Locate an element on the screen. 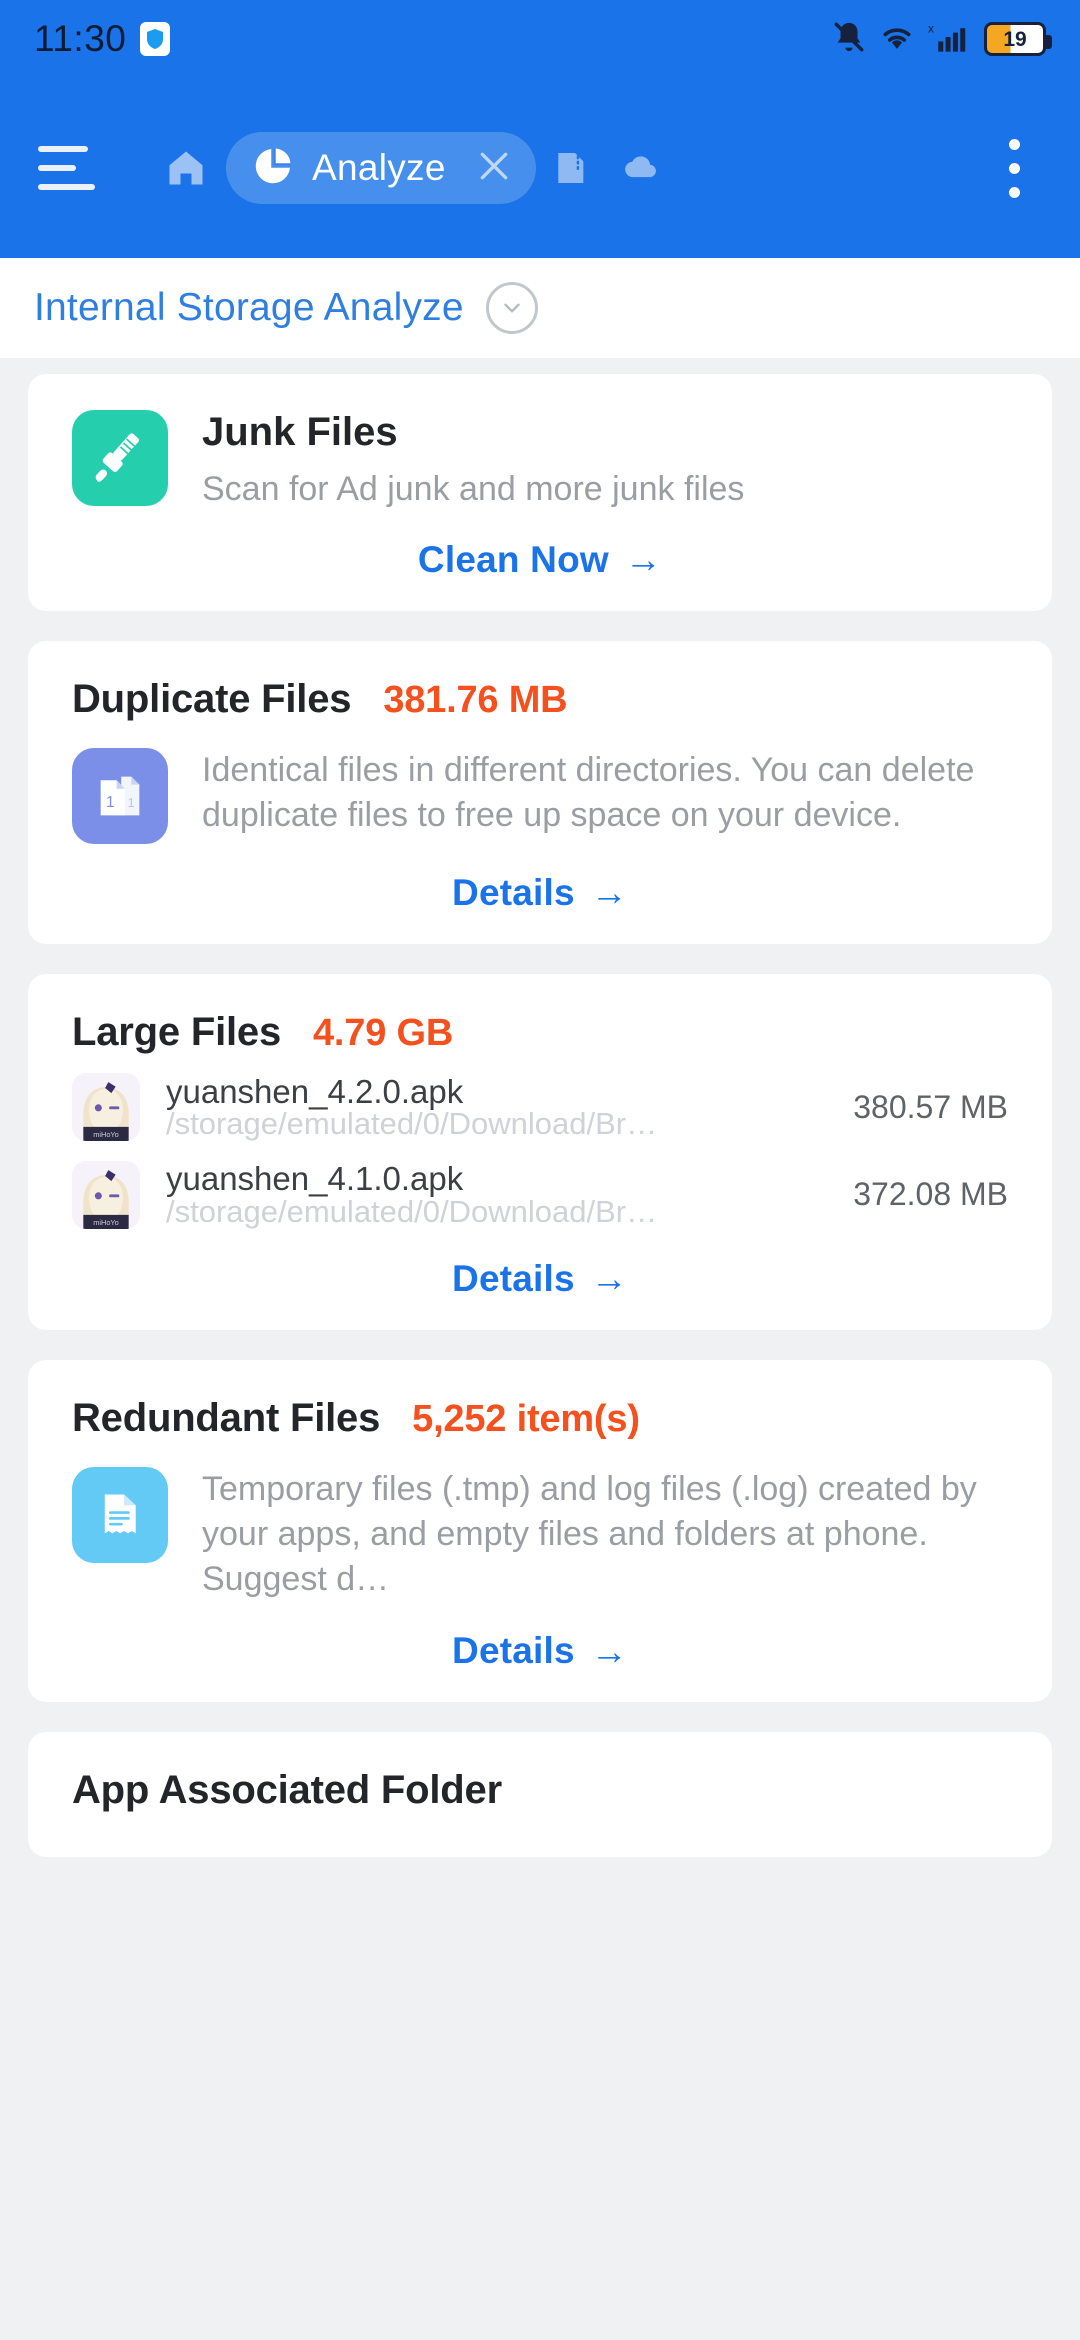 This screenshot has height=2340, width=1080. toolbar-right is located at coordinates (1014, 168).